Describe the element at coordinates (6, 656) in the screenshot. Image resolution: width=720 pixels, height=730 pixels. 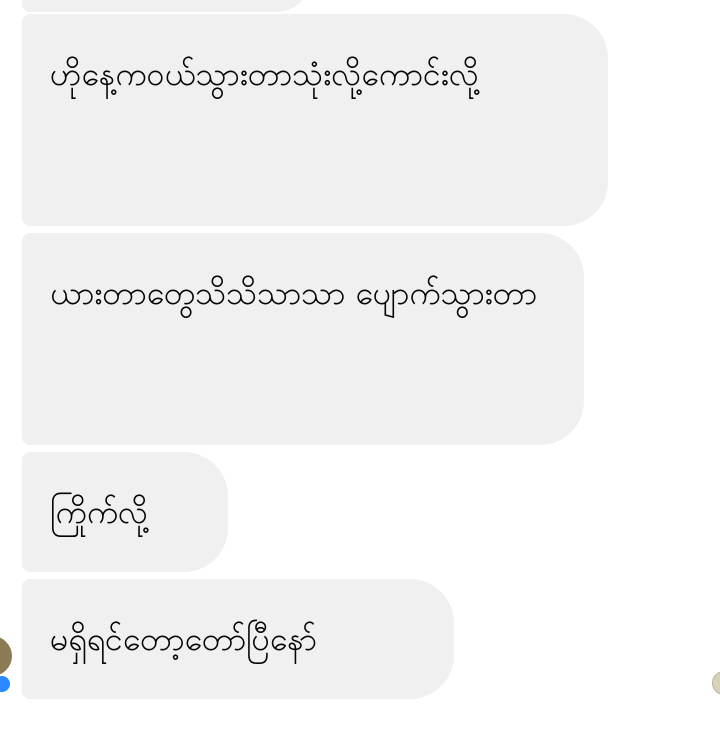
I see `contact-avatar` at that location.